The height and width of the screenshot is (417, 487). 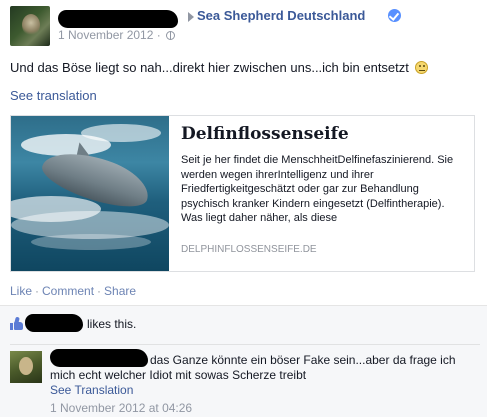 What do you see at coordinates (99, 358) in the screenshot?
I see `redacted-commenter-name` at bounding box center [99, 358].